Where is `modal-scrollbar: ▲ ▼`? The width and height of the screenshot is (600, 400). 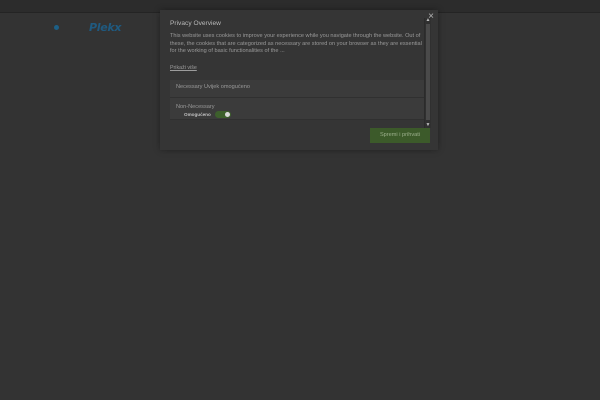
modal-scrollbar: ▲ ▼ is located at coordinates (427, 73).